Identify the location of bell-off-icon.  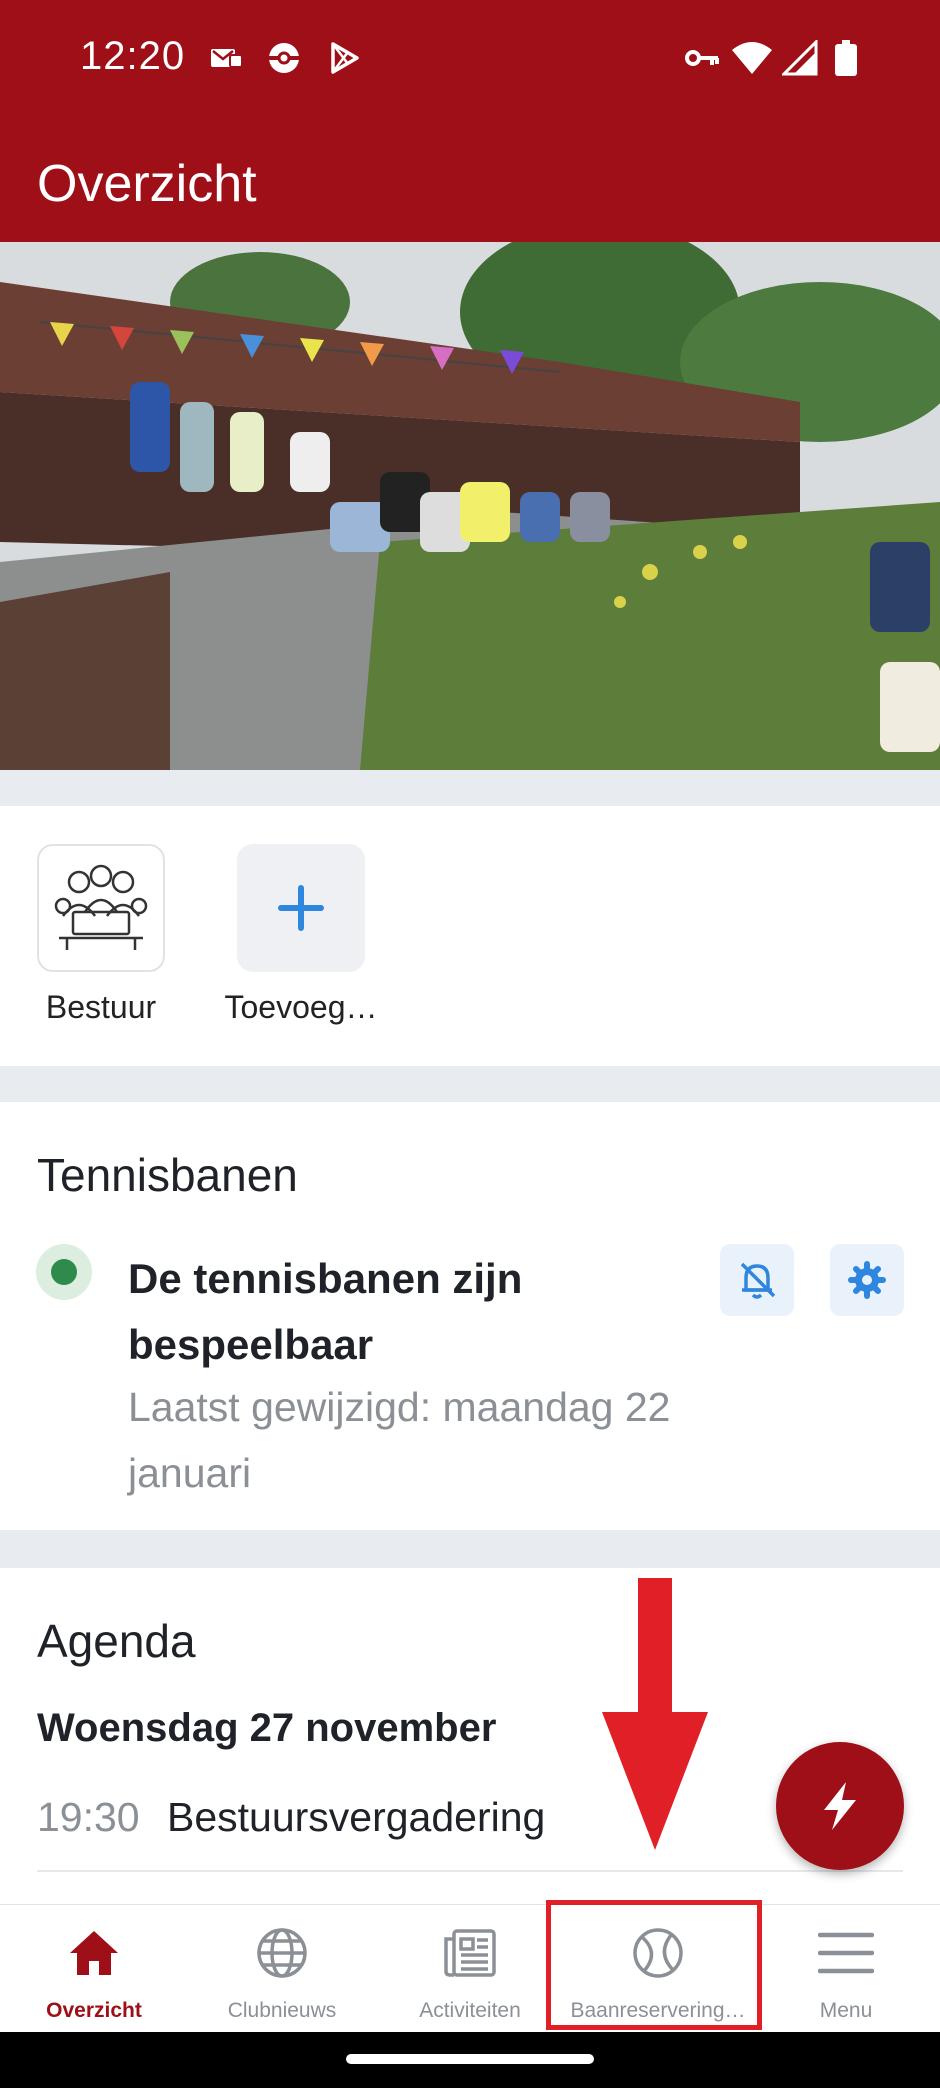
(758, 1280).